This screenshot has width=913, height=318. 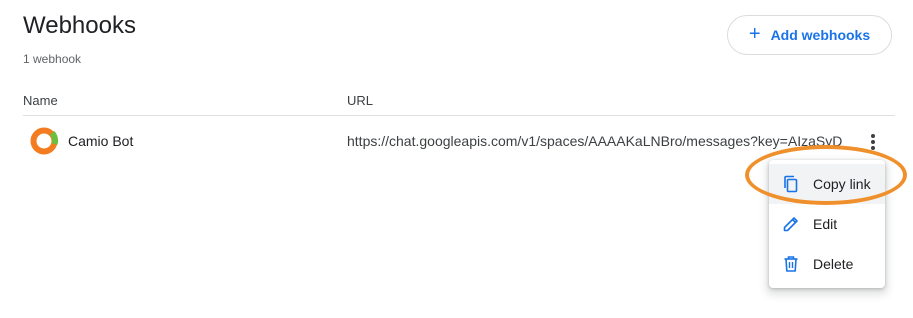 I want to click on copy-icon, so click(x=791, y=184).